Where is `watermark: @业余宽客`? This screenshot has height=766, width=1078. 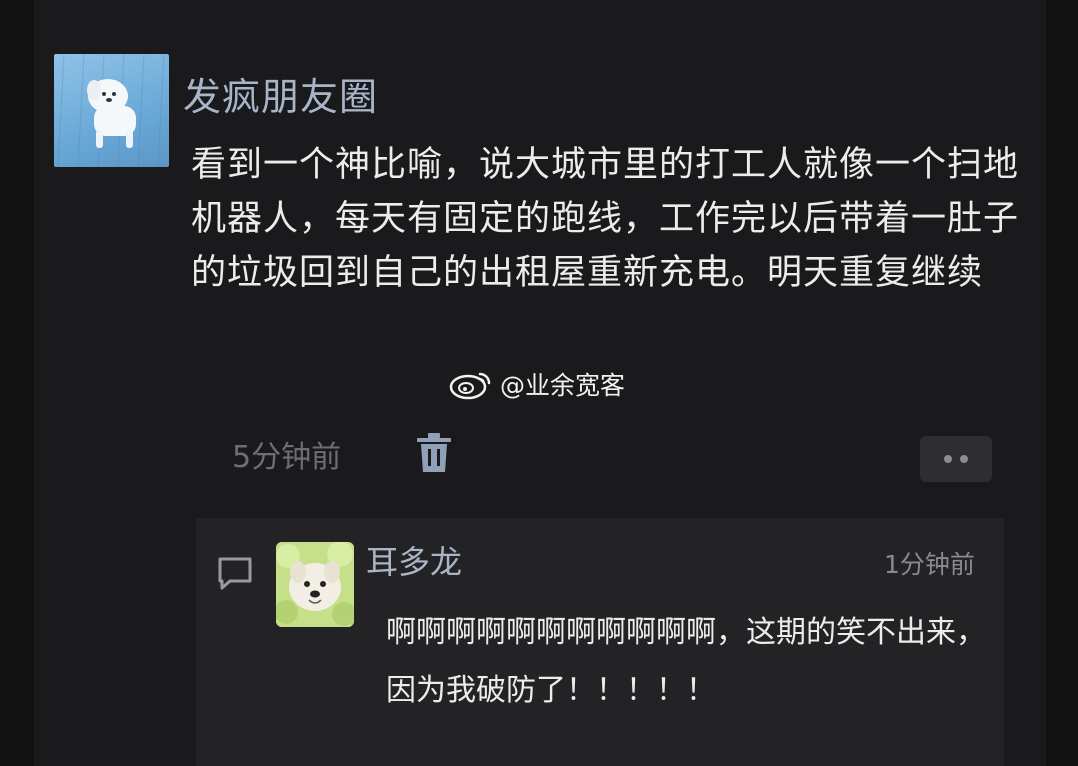
watermark: @业余宽客 is located at coordinates (536, 384).